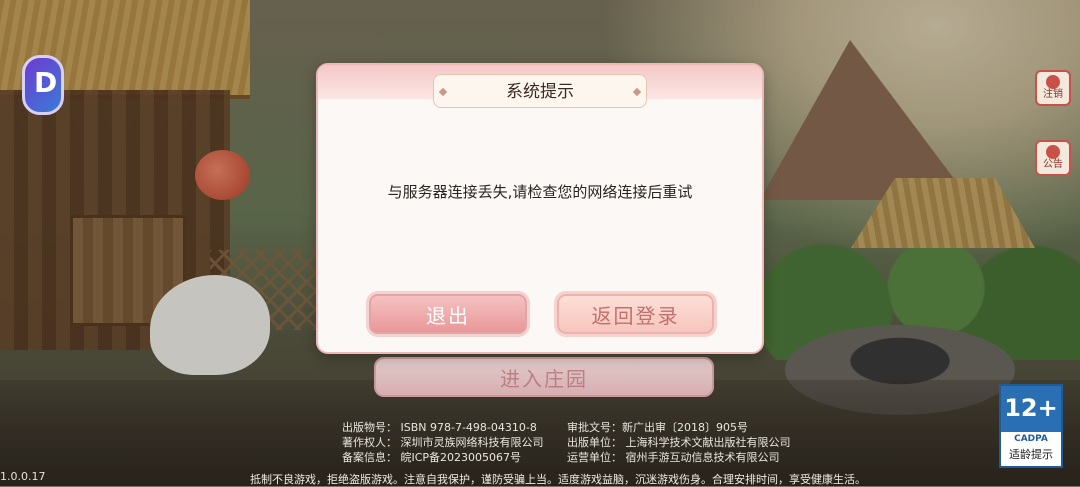 The image size is (1080, 487). What do you see at coordinates (1053, 82) in the screenshot?
I see `user-logout-icon` at bounding box center [1053, 82].